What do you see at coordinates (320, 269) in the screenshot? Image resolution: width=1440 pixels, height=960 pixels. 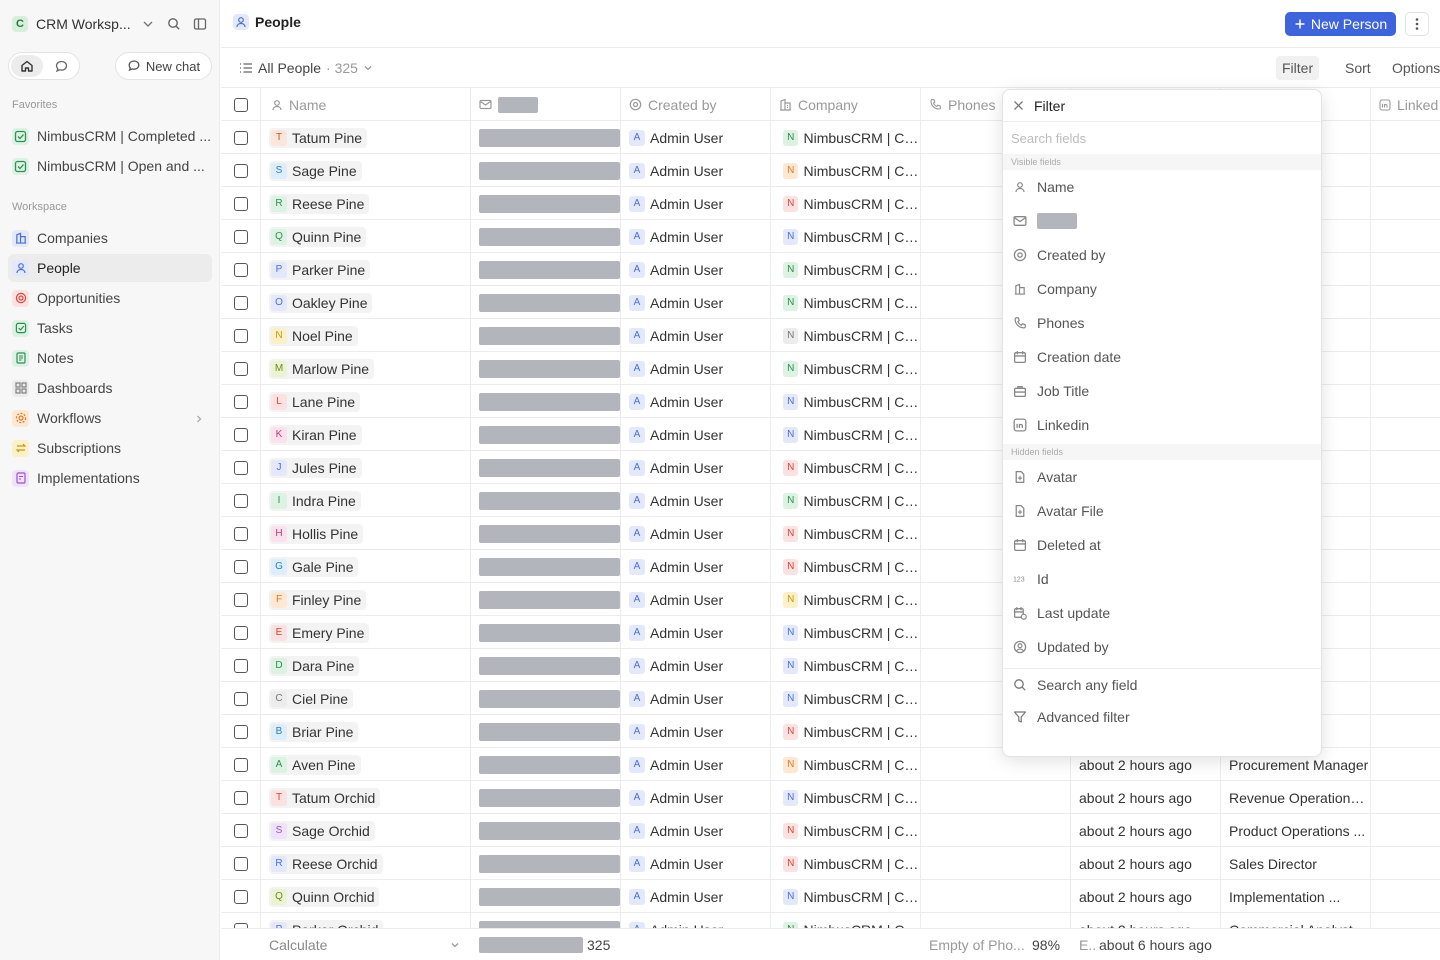 I see `person-chip: P Parker Pine` at bounding box center [320, 269].